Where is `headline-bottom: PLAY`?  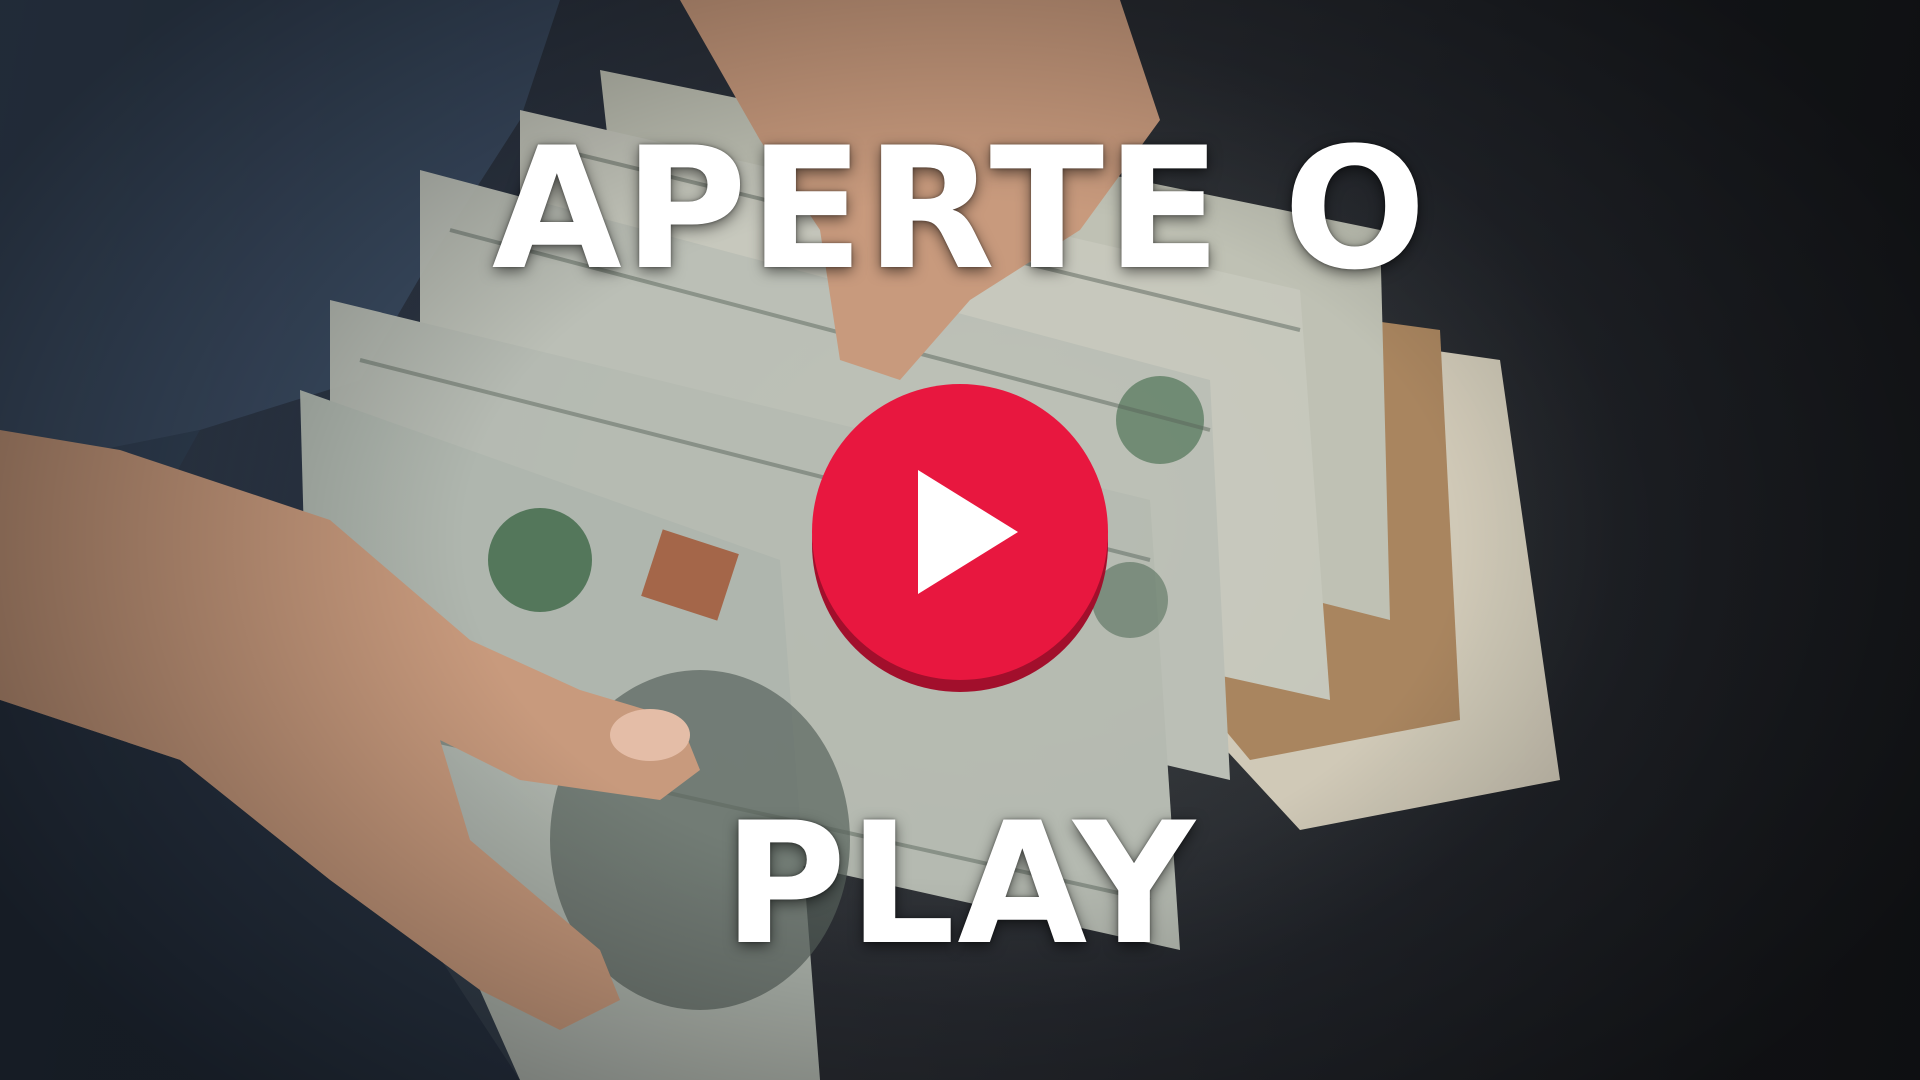
headline-bottom: PLAY is located at coordinates (960, 884).